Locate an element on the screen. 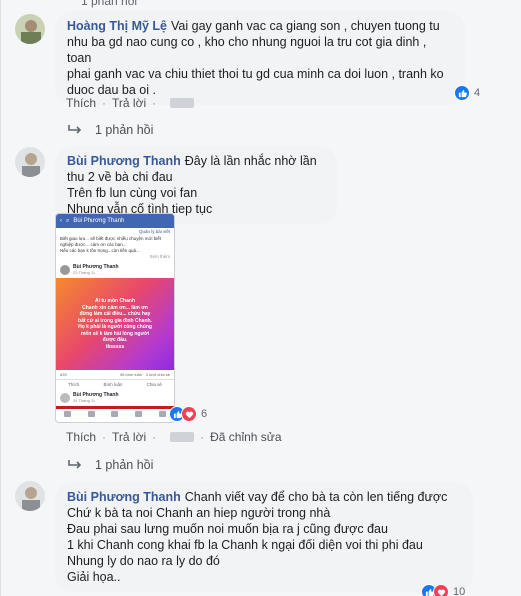 Image resolution: width=521 pixels, height=596 pixels. friends-icon is located at coordinates (91, 414).